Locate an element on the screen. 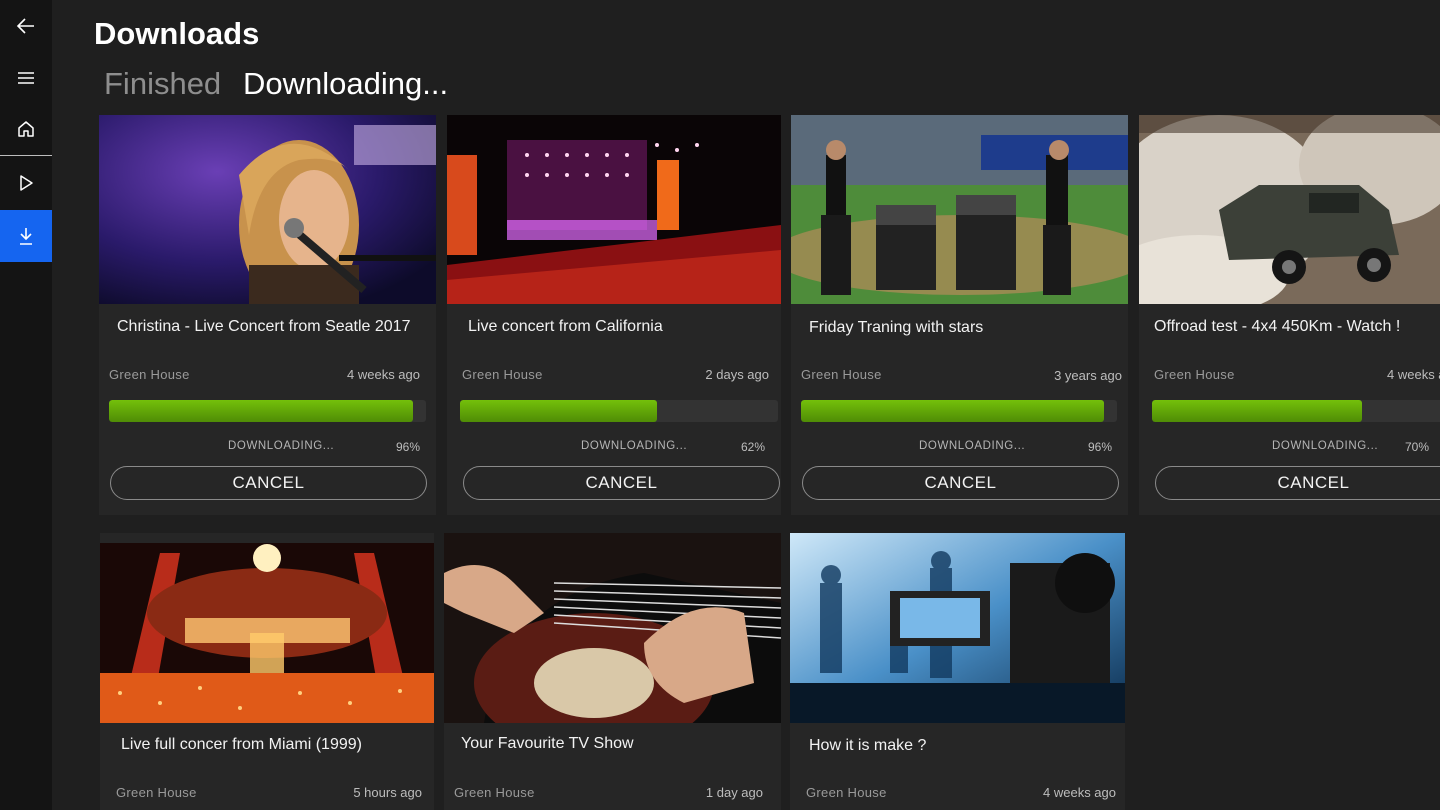 This screenshot has width=1440, height=810. back-button is located at coordinates (26, 26).